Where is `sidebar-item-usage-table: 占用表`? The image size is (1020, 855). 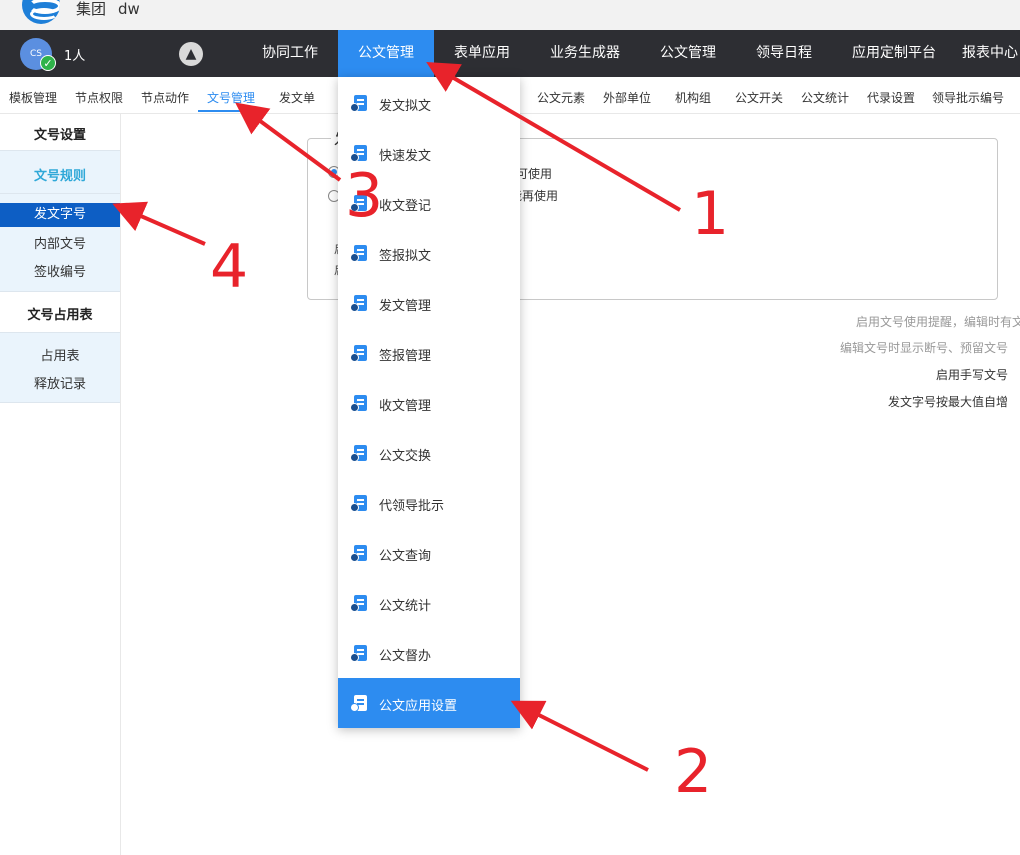
sidebar-item-usage-table: 占用表 is located at coordinates (60, 354).